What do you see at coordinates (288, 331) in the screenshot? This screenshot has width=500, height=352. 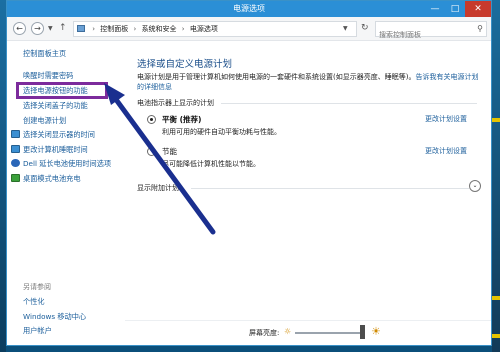 I see `dim-sun-icon: ☼` at bounding box center [288, 331].